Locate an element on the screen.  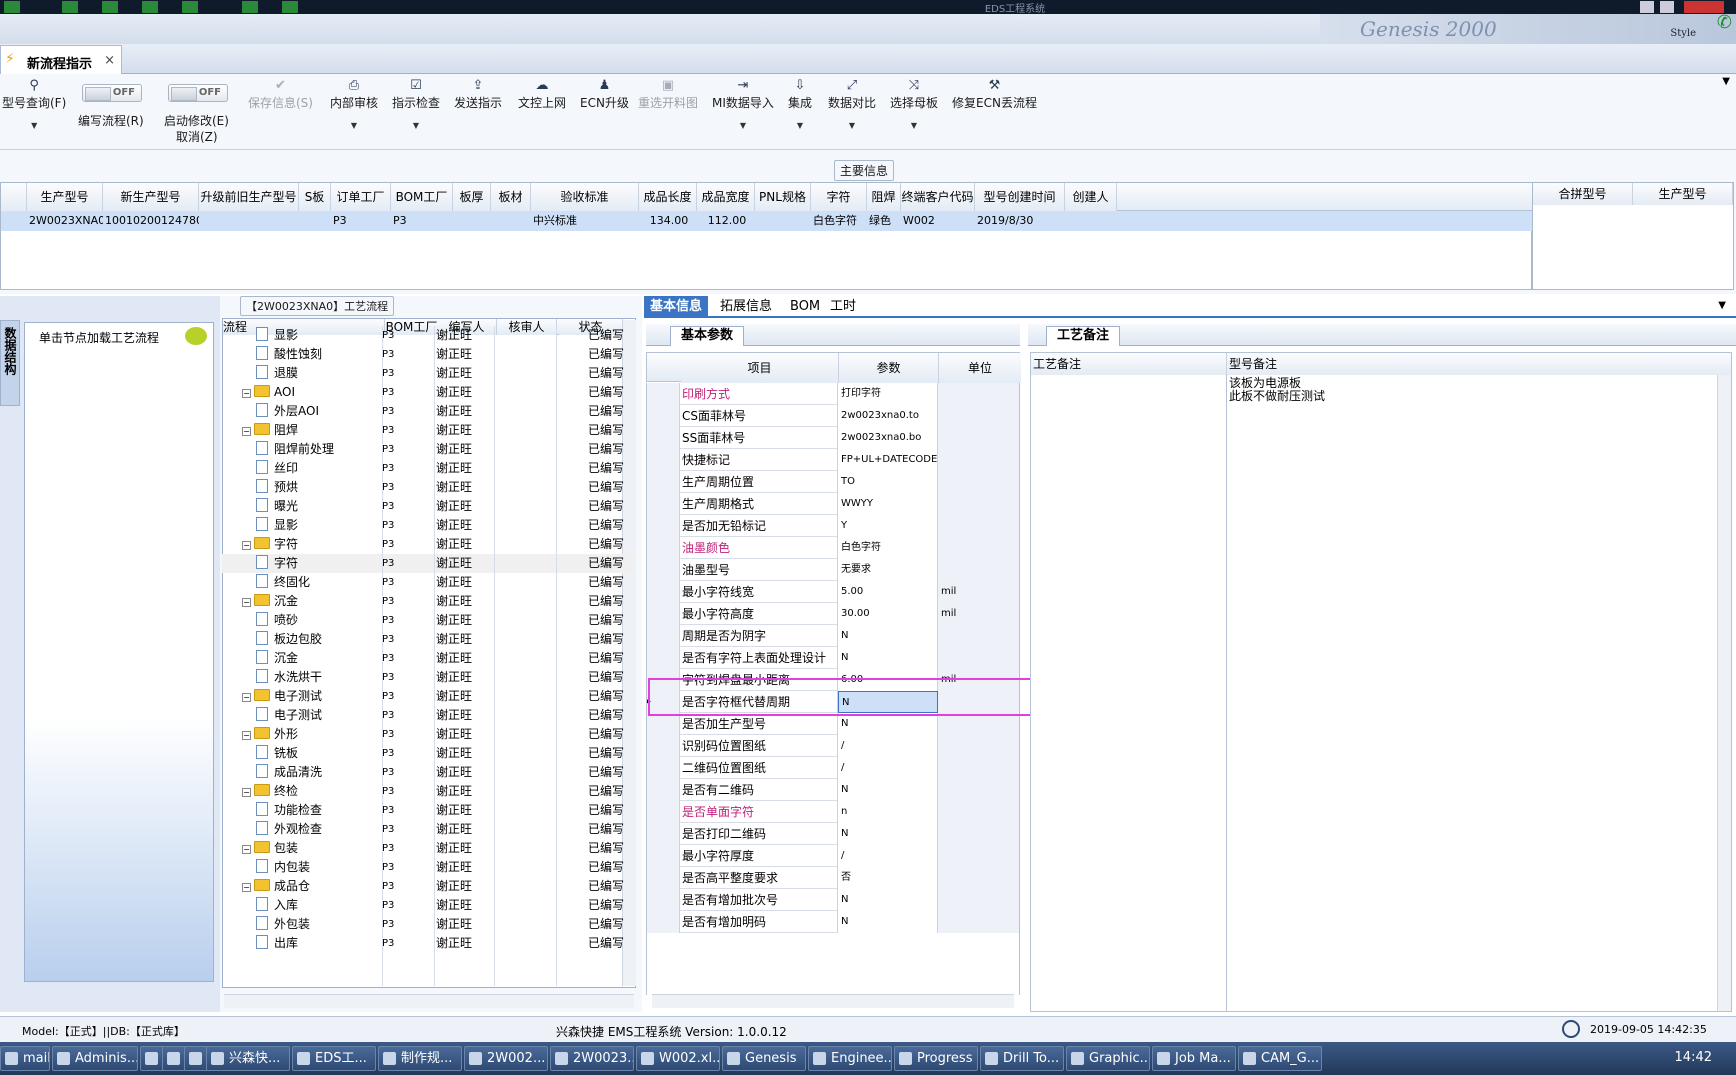
param-value: FP+UL+DATECODE is located at coordinates (888, 460).